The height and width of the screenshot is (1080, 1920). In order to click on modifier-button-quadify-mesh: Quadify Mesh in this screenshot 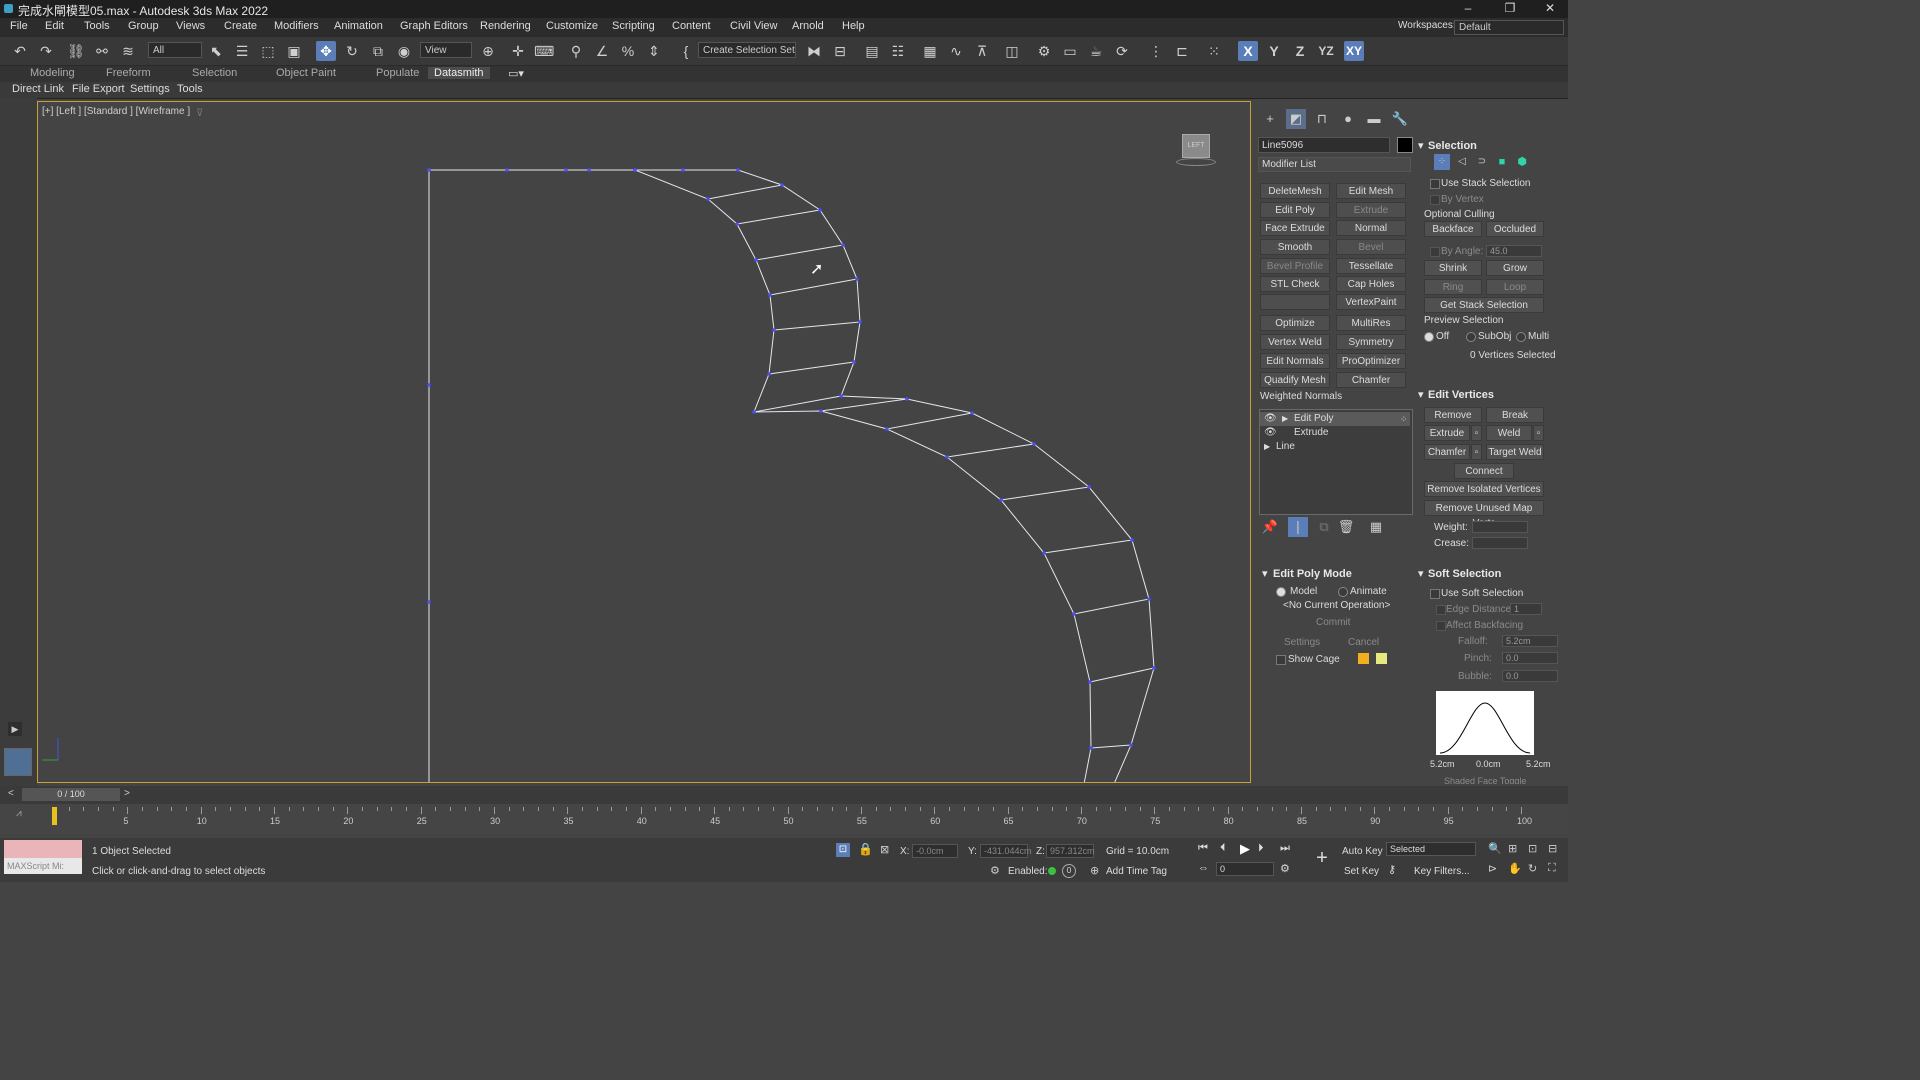, I will do `click(1295, 380)`.